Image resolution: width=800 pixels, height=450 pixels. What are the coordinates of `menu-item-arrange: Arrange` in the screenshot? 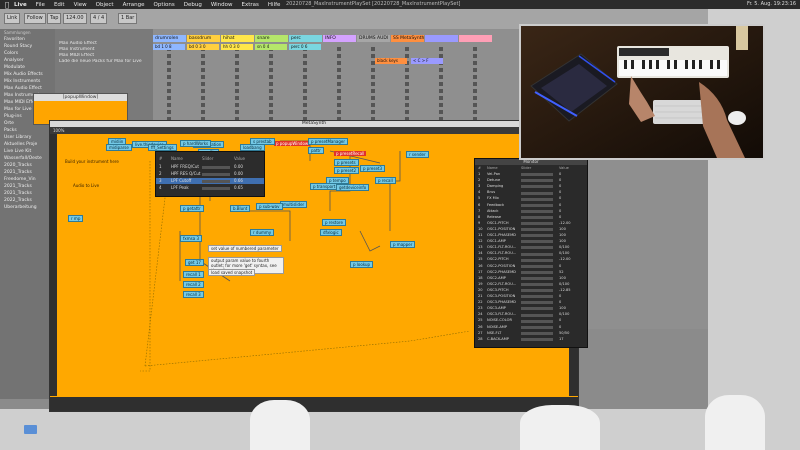 It's located at (134, 5).